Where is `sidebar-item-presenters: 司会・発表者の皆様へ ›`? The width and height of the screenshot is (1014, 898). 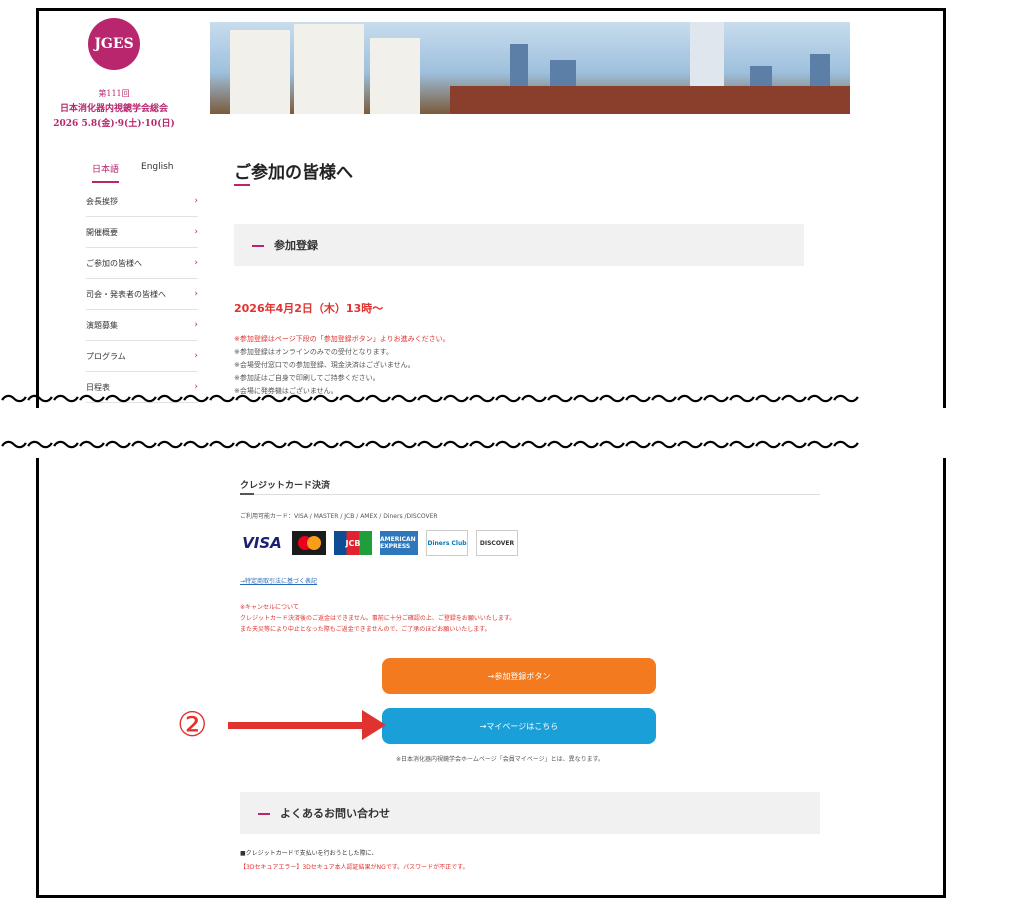 sidebar-item-presenters: 司会・発表者の皆様へ › is located at coordinates (142, 294).